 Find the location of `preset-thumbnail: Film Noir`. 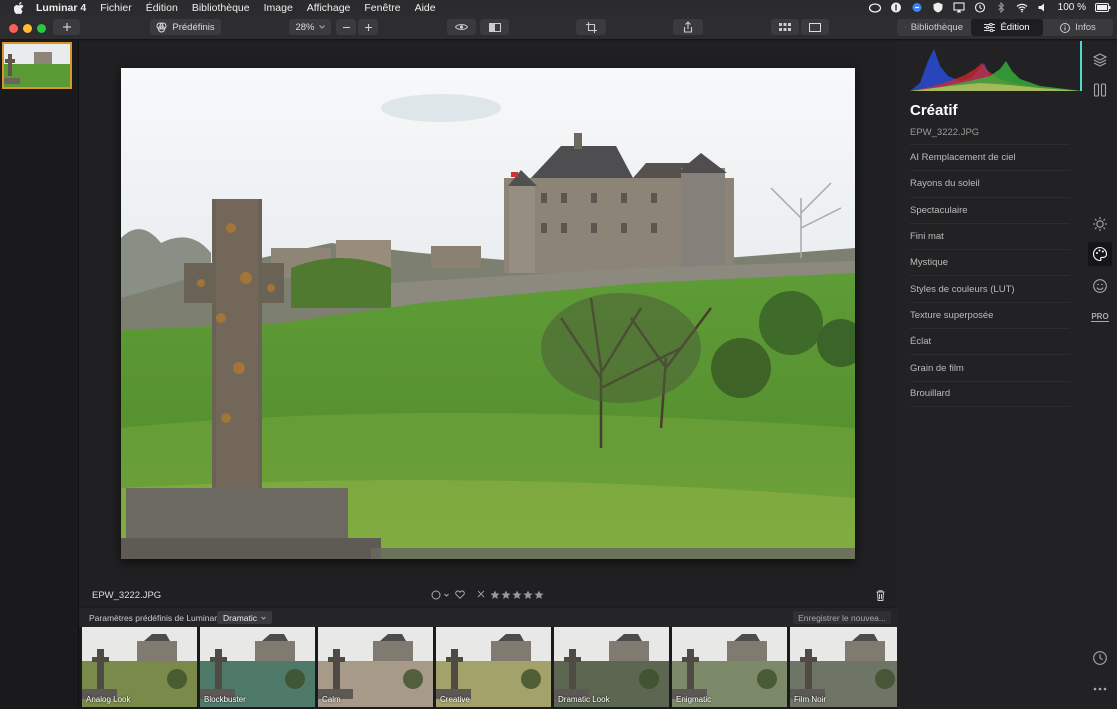

preset-thumbnail: Film Noir is located at coordinates (843, 667).